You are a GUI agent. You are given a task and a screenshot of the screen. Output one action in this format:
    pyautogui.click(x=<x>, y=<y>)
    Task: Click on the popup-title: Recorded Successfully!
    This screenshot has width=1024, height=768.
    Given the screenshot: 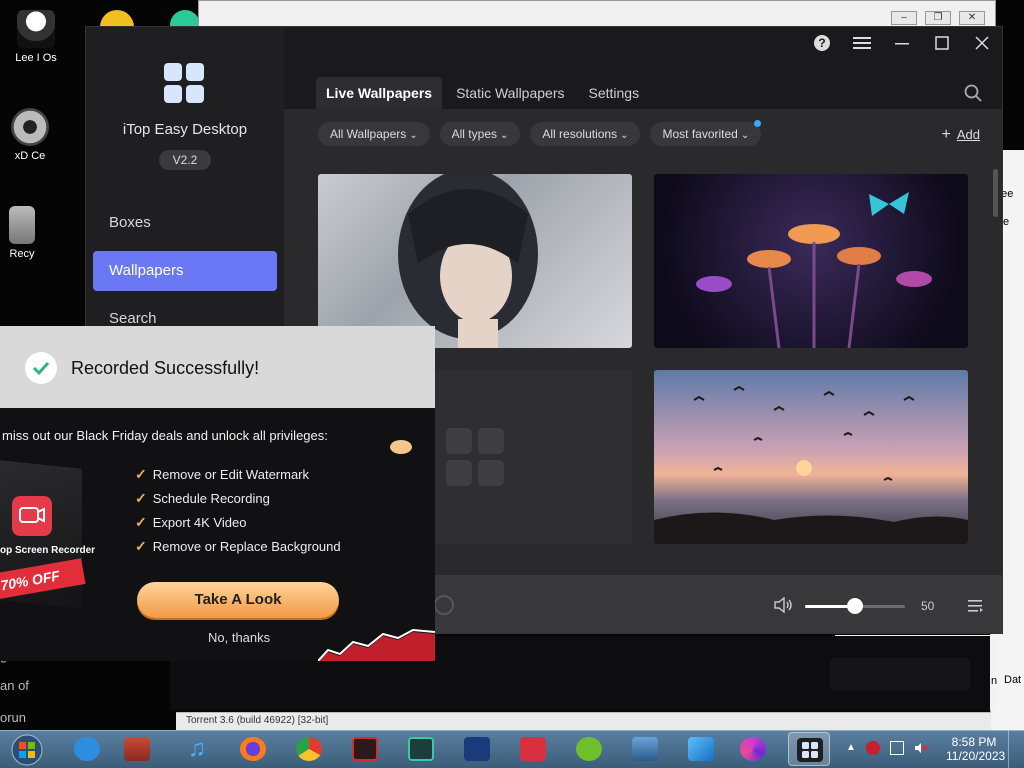 What is the action you would take?
    pyautogui.click(x=165, y=368)
    